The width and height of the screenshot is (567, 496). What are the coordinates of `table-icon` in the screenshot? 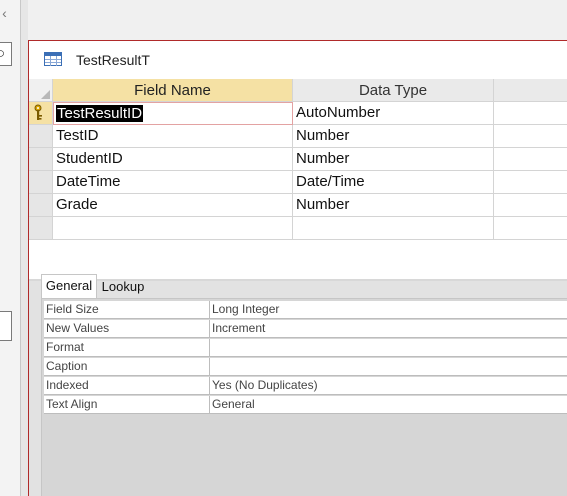 It's located at (53, 59).